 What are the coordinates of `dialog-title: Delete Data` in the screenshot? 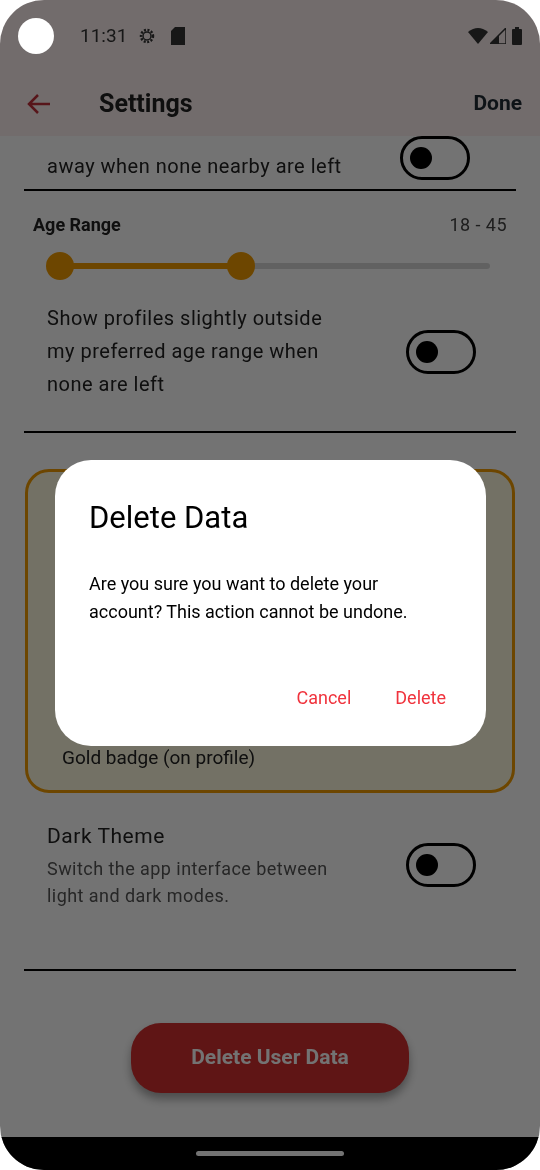 It's located at (169, 518).